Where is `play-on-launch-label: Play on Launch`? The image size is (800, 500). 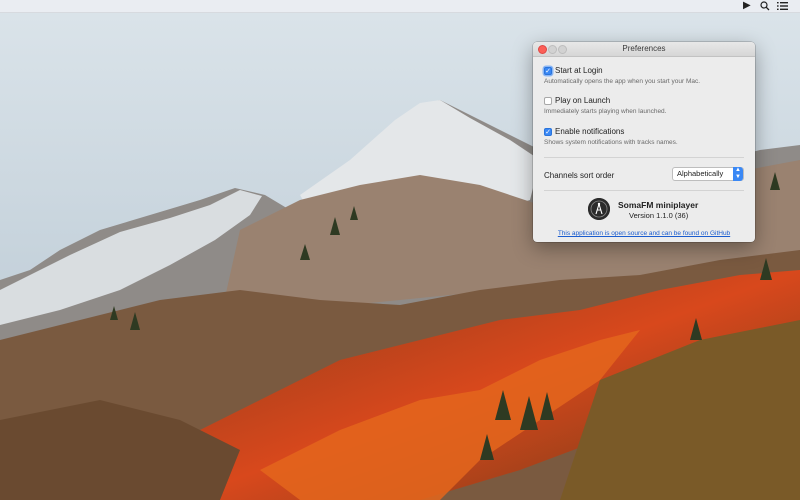
play-on-launch-label: Play on Launch is located at coordinates (582, 100).